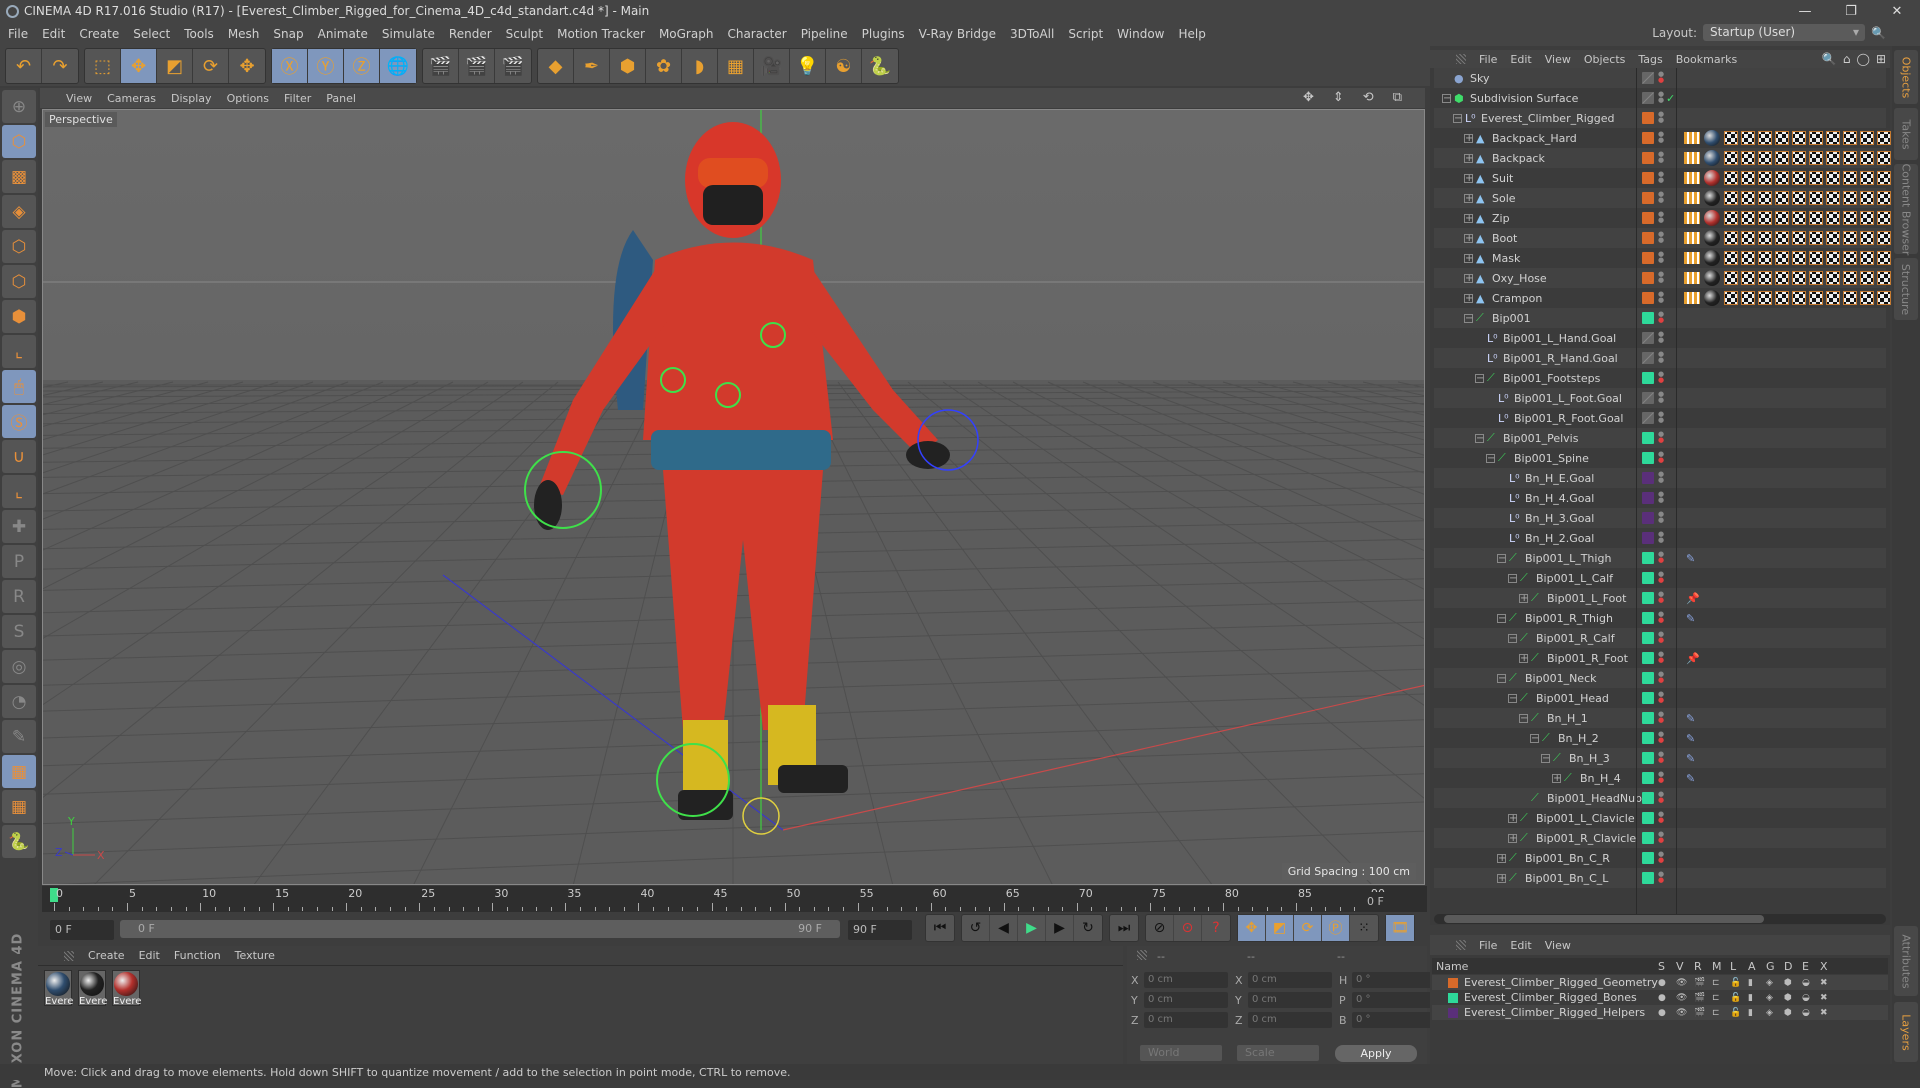 The height and width of the screenshot is (1088, 1920). Describe the element at coordinates (1824, 966) in the screenshot. I see `layer-column-x: X` at that location.